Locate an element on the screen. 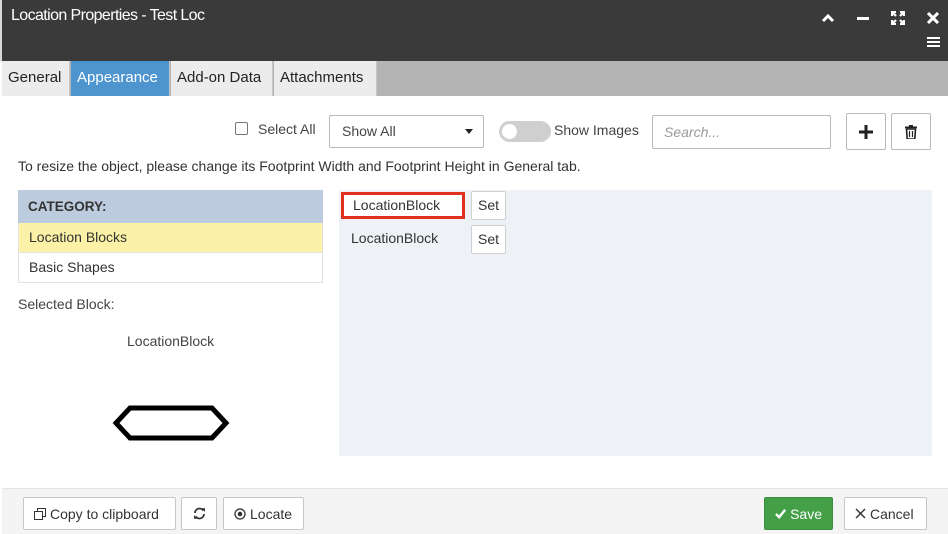  cancel-button: Cancel is located at coordinates (885, 513).